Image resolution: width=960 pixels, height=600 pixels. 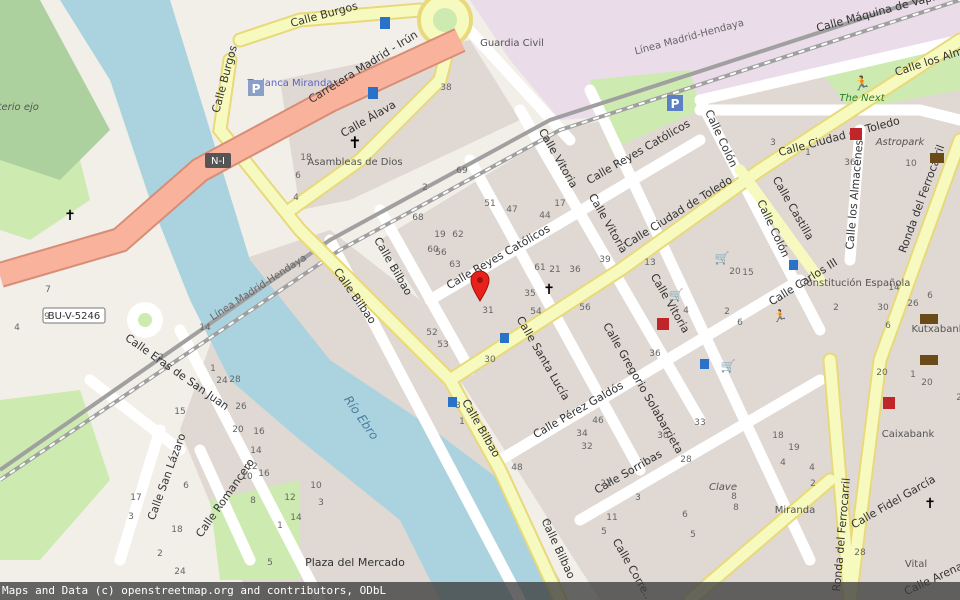 What do you see at coordinates (457, 235) in the screenshot?
I see `house-number: 62` at bounding box center [457, 235].